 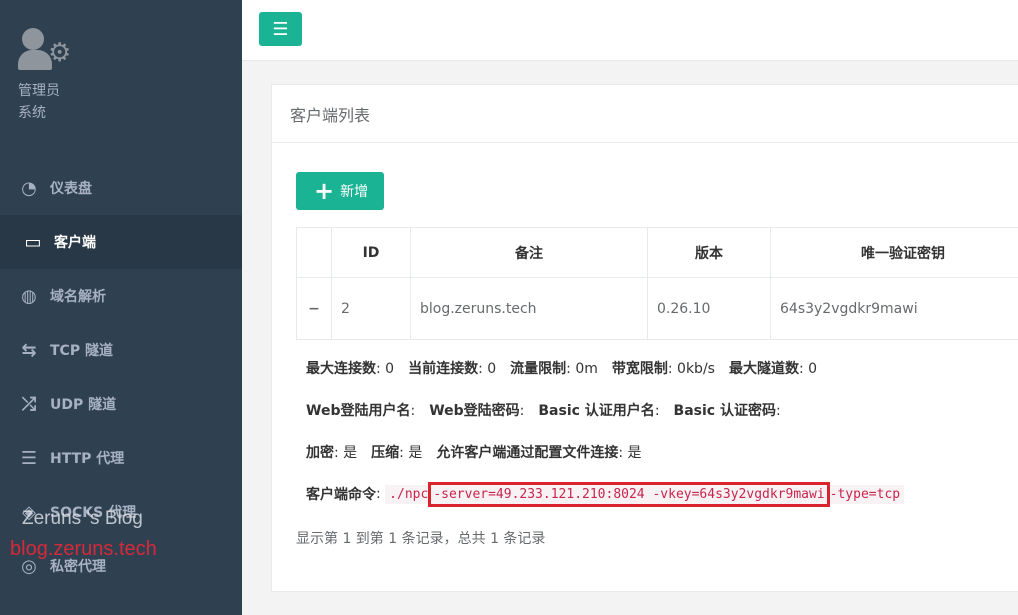 What do you see at coordinates (121, 350) in the screenshot?
I see `sidebar-item-tcp: ⇆ TCP 隧道` at bounding box center [121, 350].